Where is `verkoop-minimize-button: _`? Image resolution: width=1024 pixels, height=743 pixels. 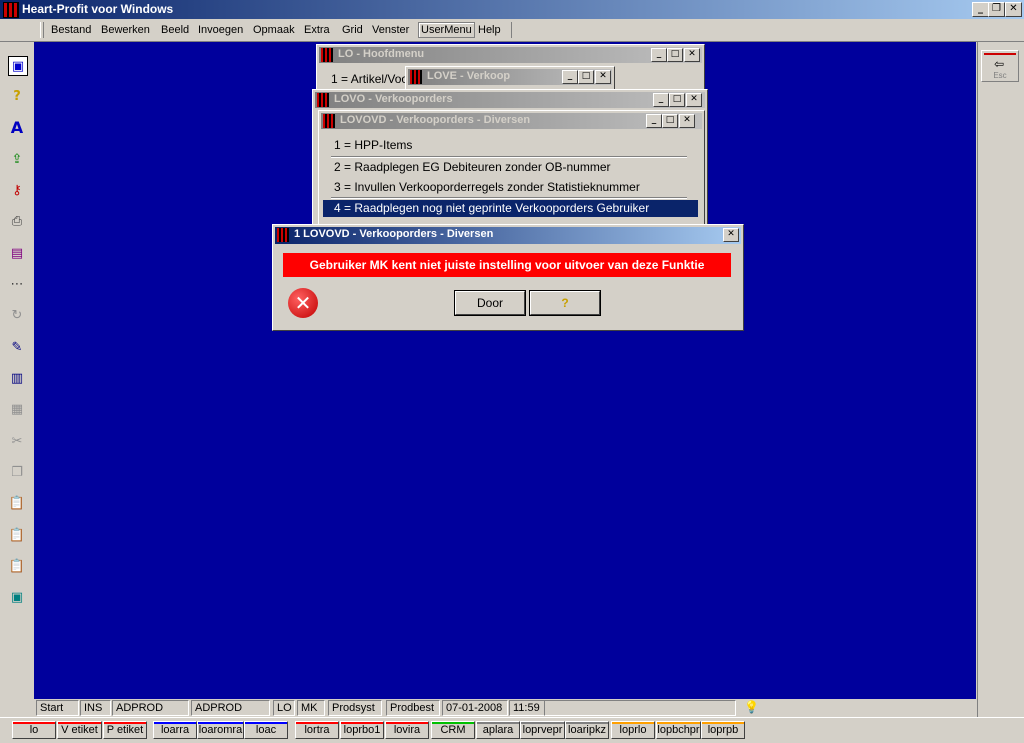 verkoop-minimize-button: _ is located at coordinates (570, 77).